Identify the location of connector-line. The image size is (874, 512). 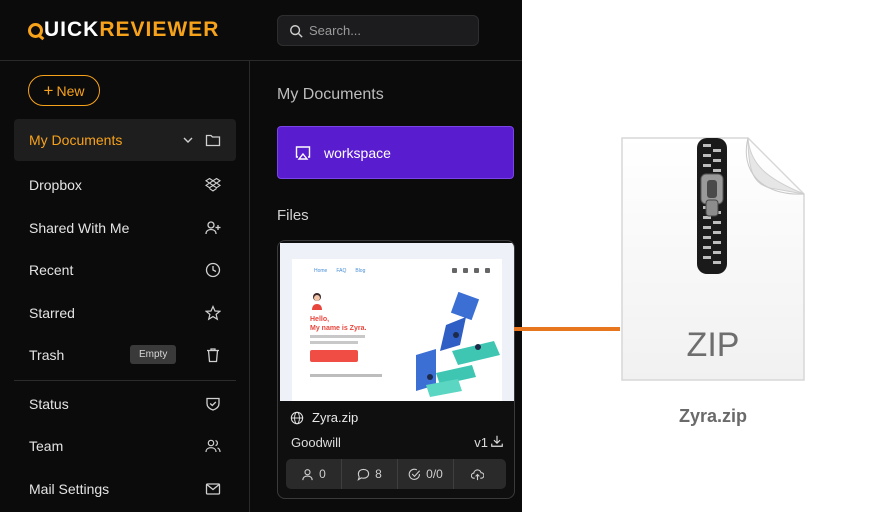
(567, 329).